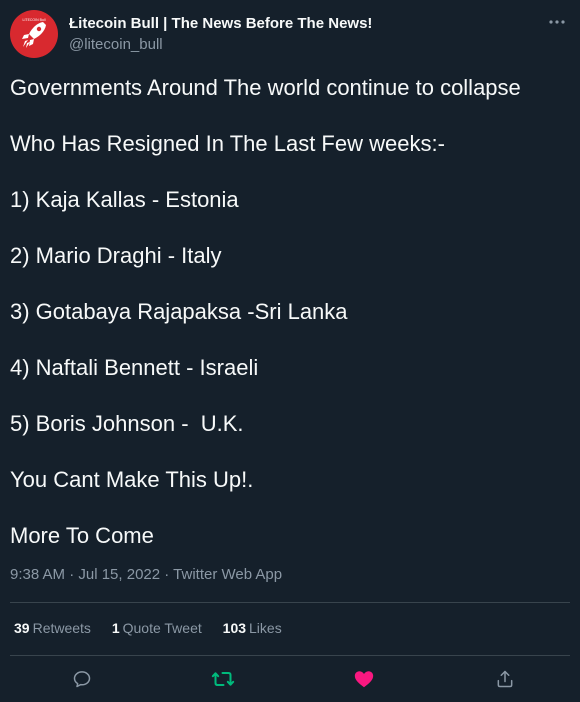 This screenshot has height=702, width=580. I want to click on likes-count: 103, so click(234, 628).